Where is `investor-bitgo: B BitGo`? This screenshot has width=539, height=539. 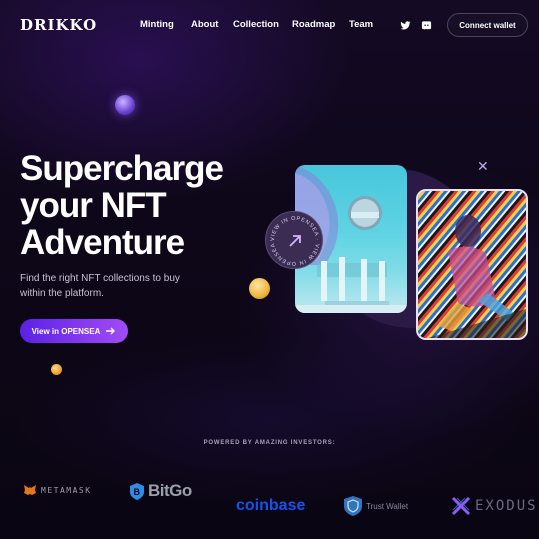
investor-bitgo: B BitGo is located at coordinates (161, 491).